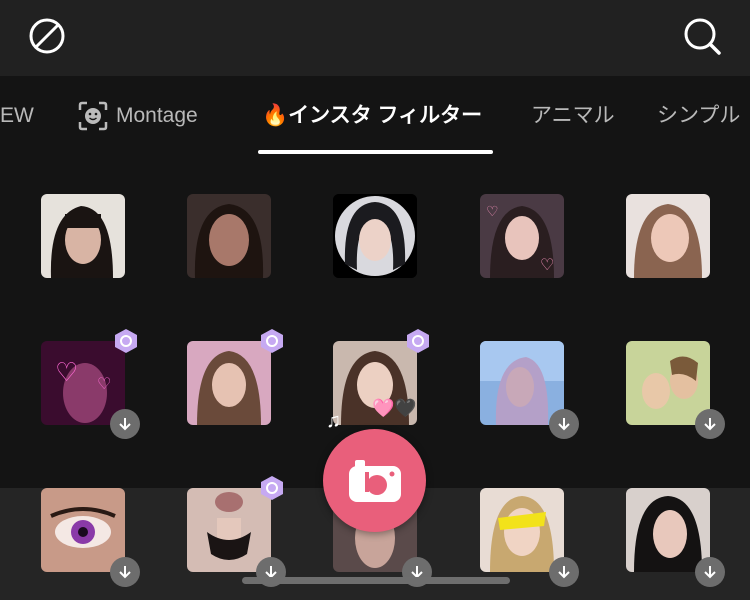  What do you see at coordinates (93, 116) in the screenshot?
I see `face-scan-icon` at bounding box center [93, 116].